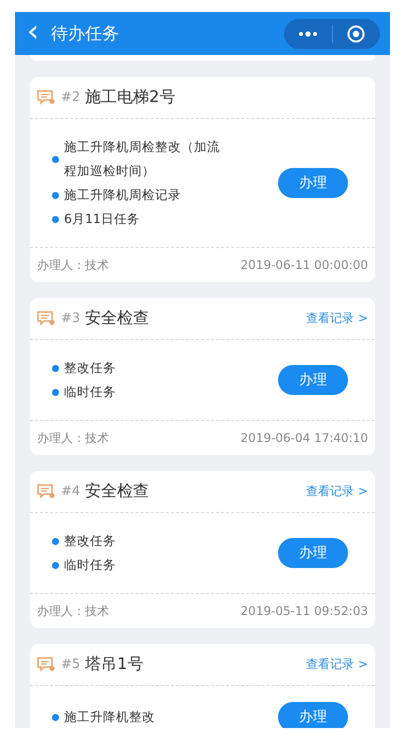 Image resolution: width=401 pixels, height=739 pixels. I want to click on task-item: 施工升降机整改, so click(109, 717).